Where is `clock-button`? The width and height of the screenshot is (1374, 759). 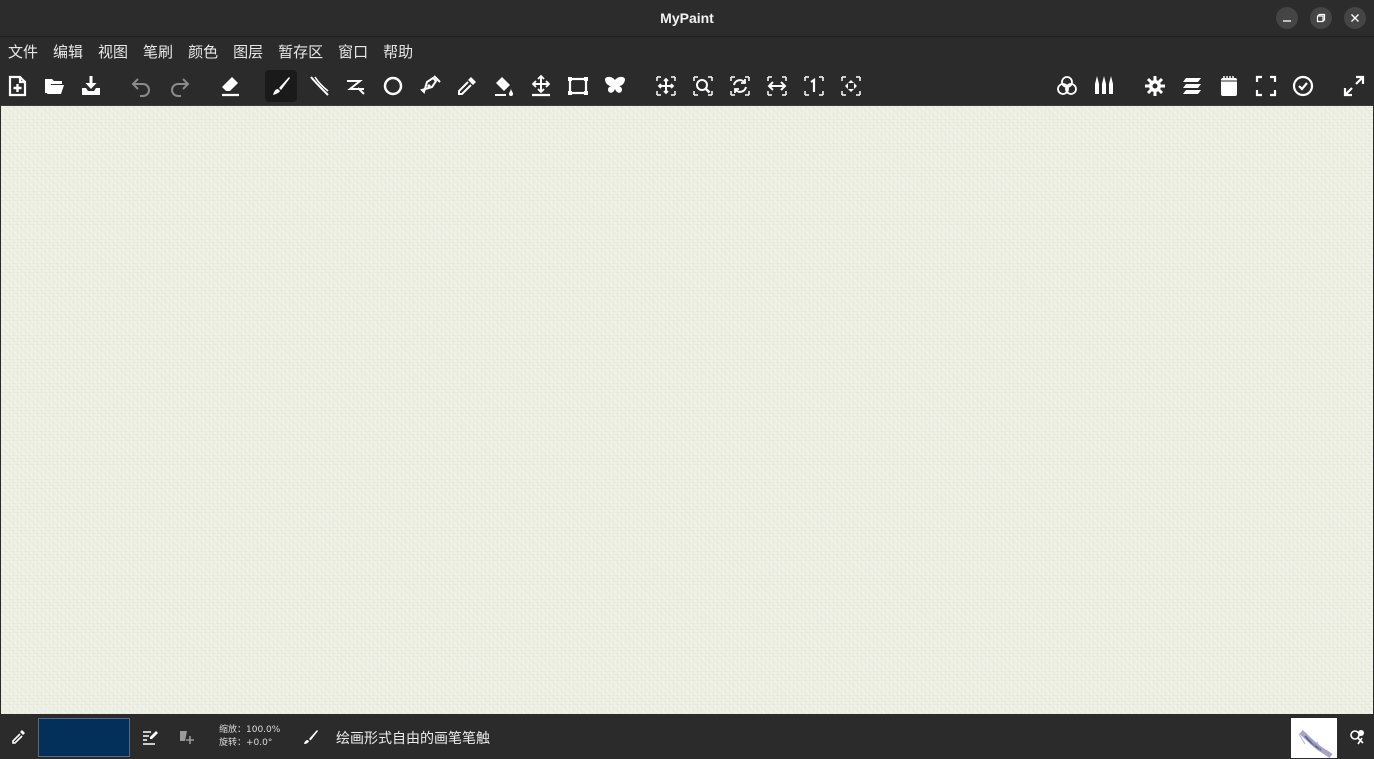 clock-button is located at coordinates (1303, 86).